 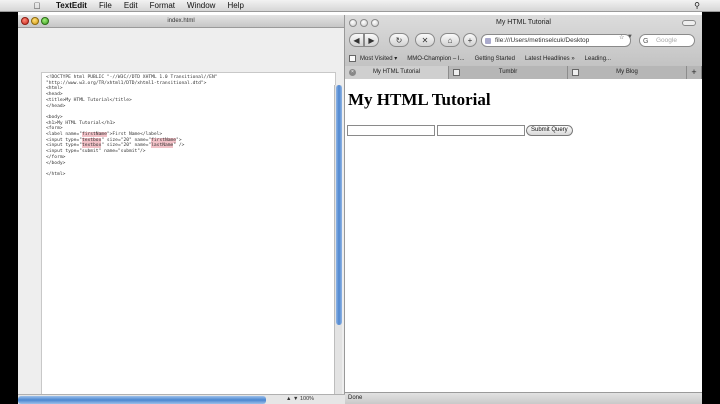 I want to click on spotlight-icon: ⚲, so click(x=697, y=5).